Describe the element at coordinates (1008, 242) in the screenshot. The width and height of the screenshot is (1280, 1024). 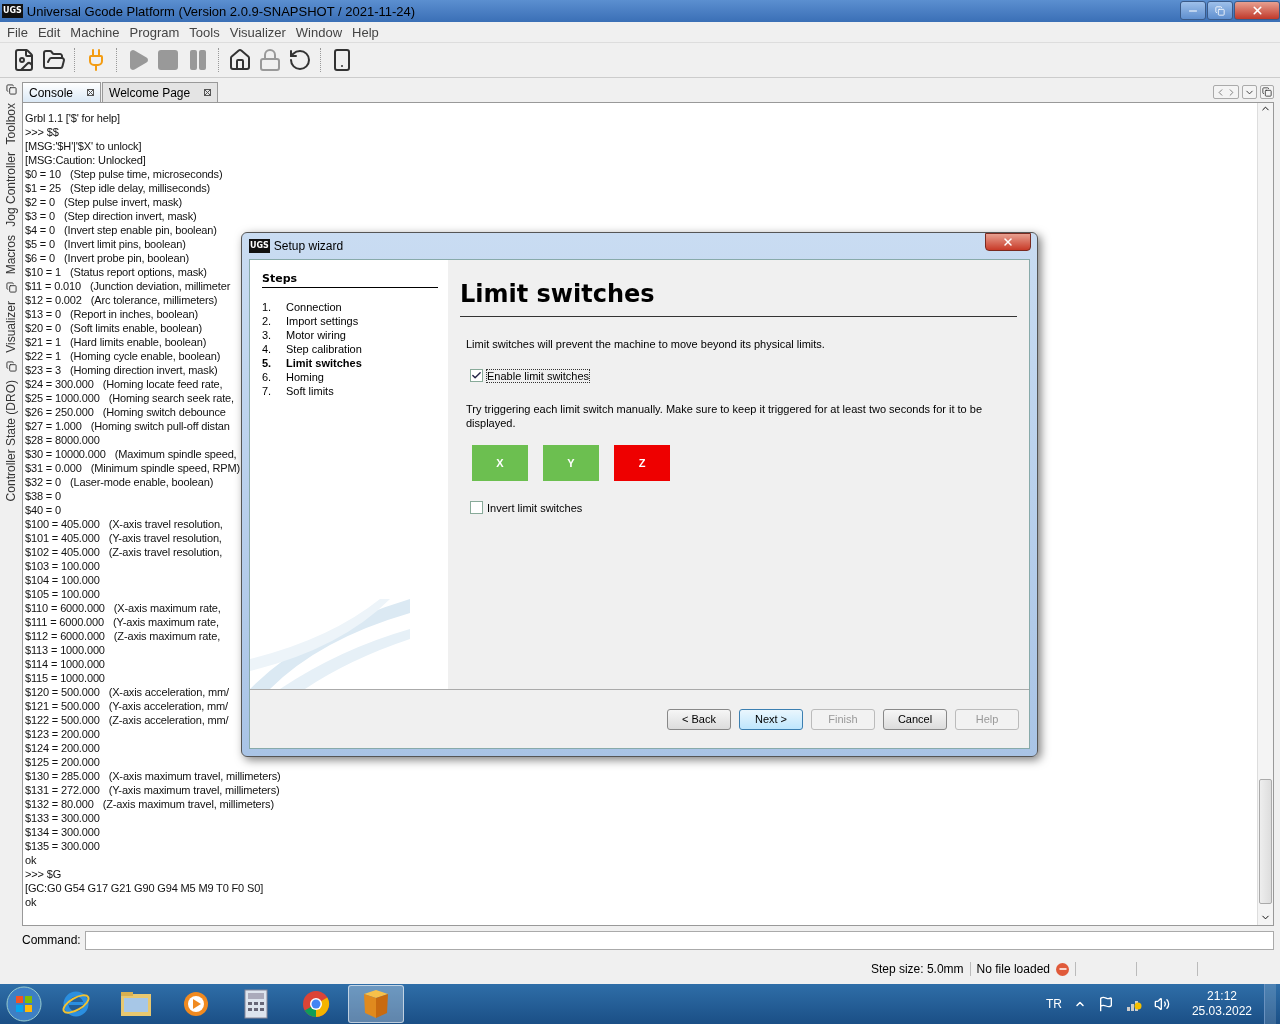
I see `dialog-close-button` at that location.